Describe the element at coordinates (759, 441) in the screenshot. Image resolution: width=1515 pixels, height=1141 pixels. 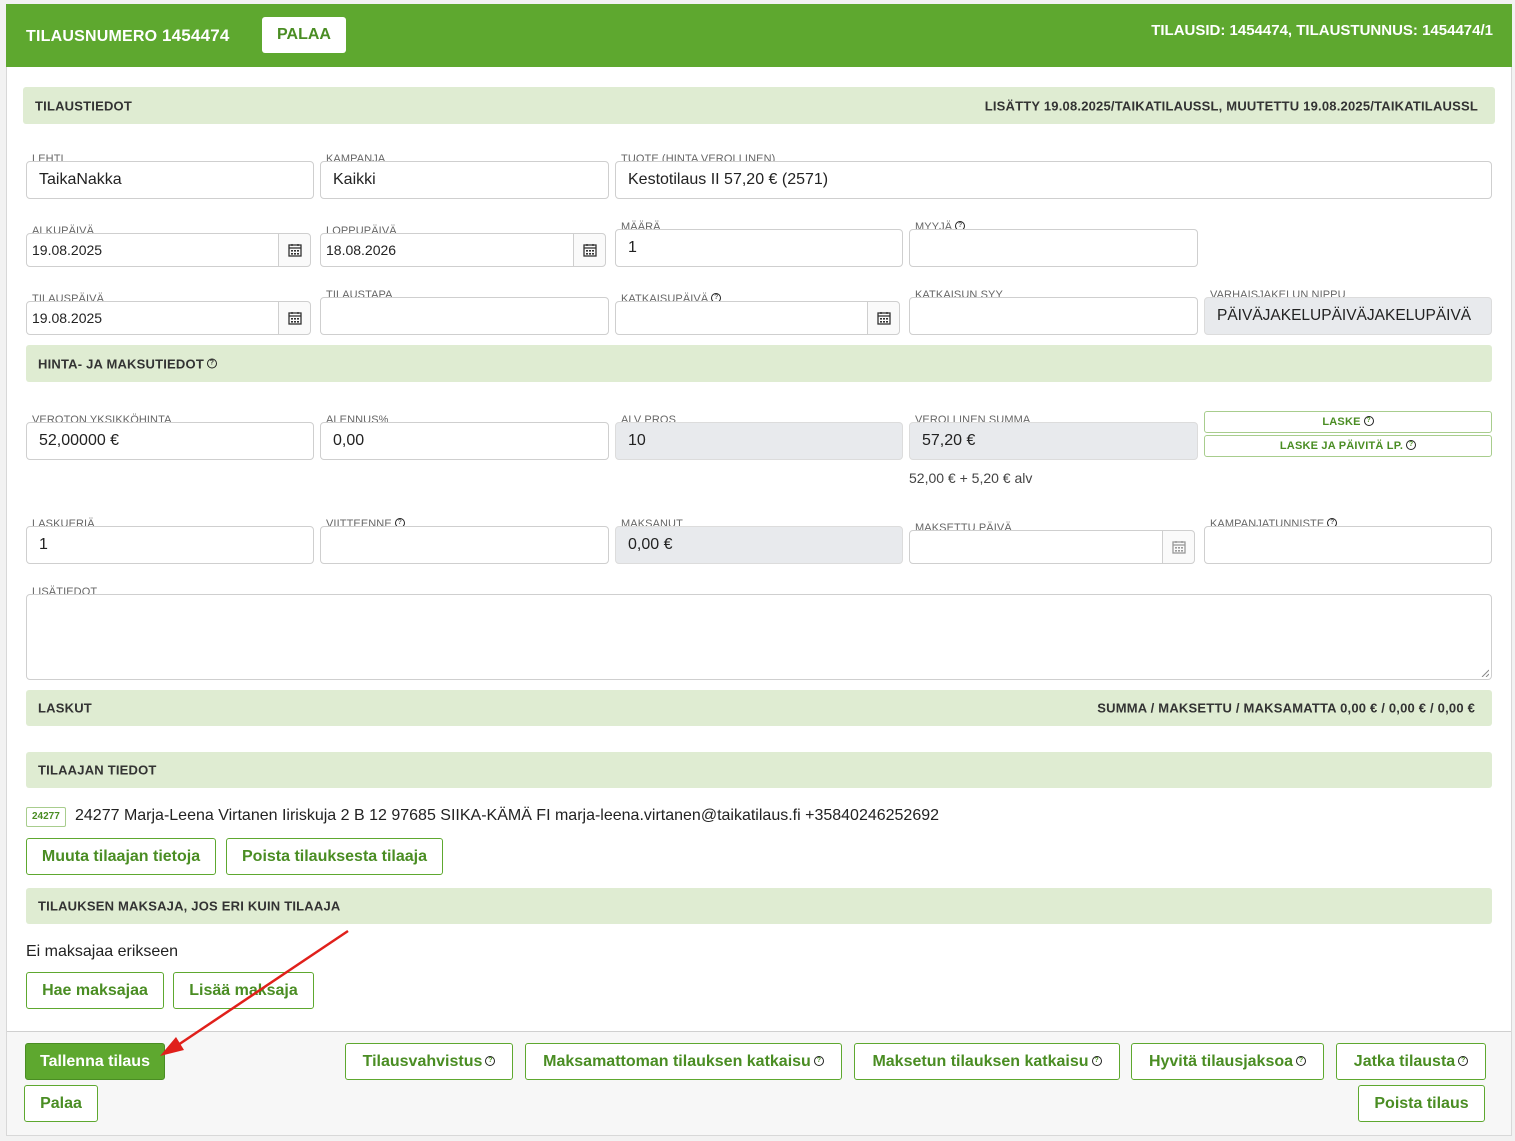
I see `alv-field: 10` at that location.